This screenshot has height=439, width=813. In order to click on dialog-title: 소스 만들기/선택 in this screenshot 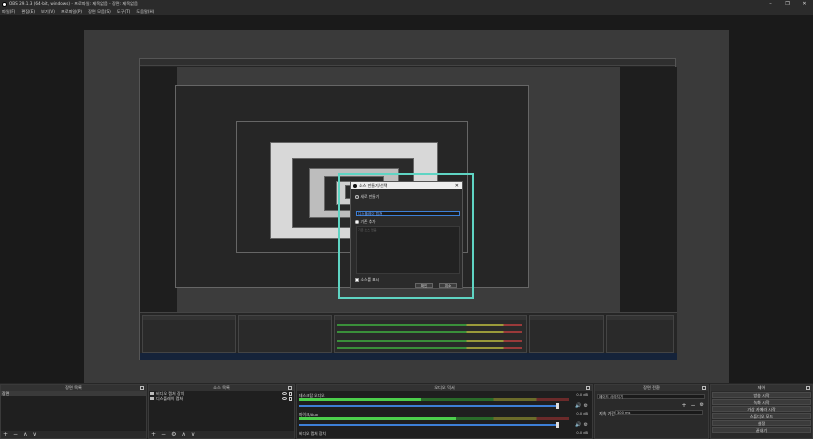, I will do `click(373, 185)`.